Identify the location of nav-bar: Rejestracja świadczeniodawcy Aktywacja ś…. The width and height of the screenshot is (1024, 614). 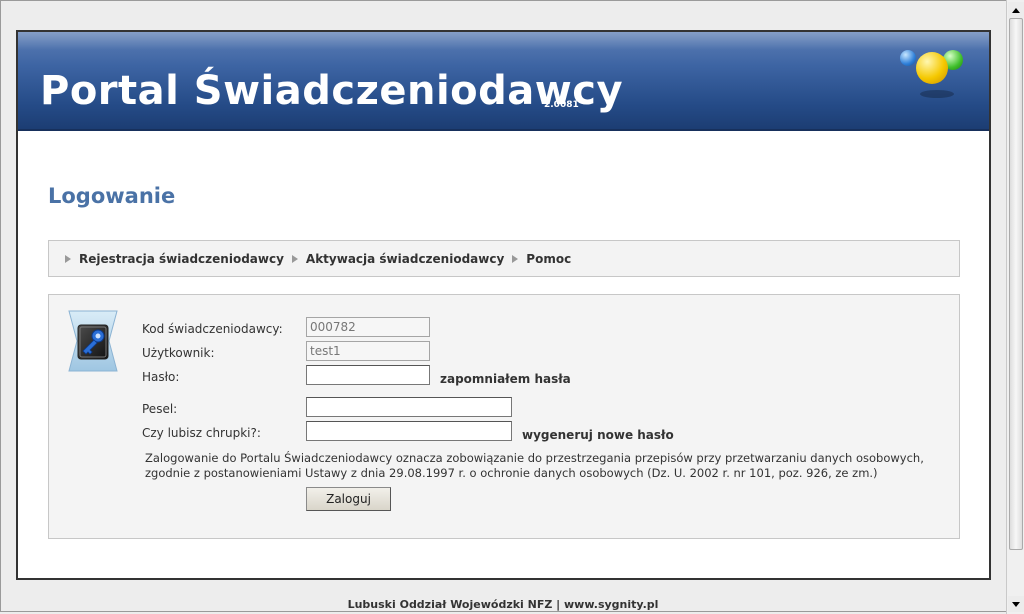
(504, 258).